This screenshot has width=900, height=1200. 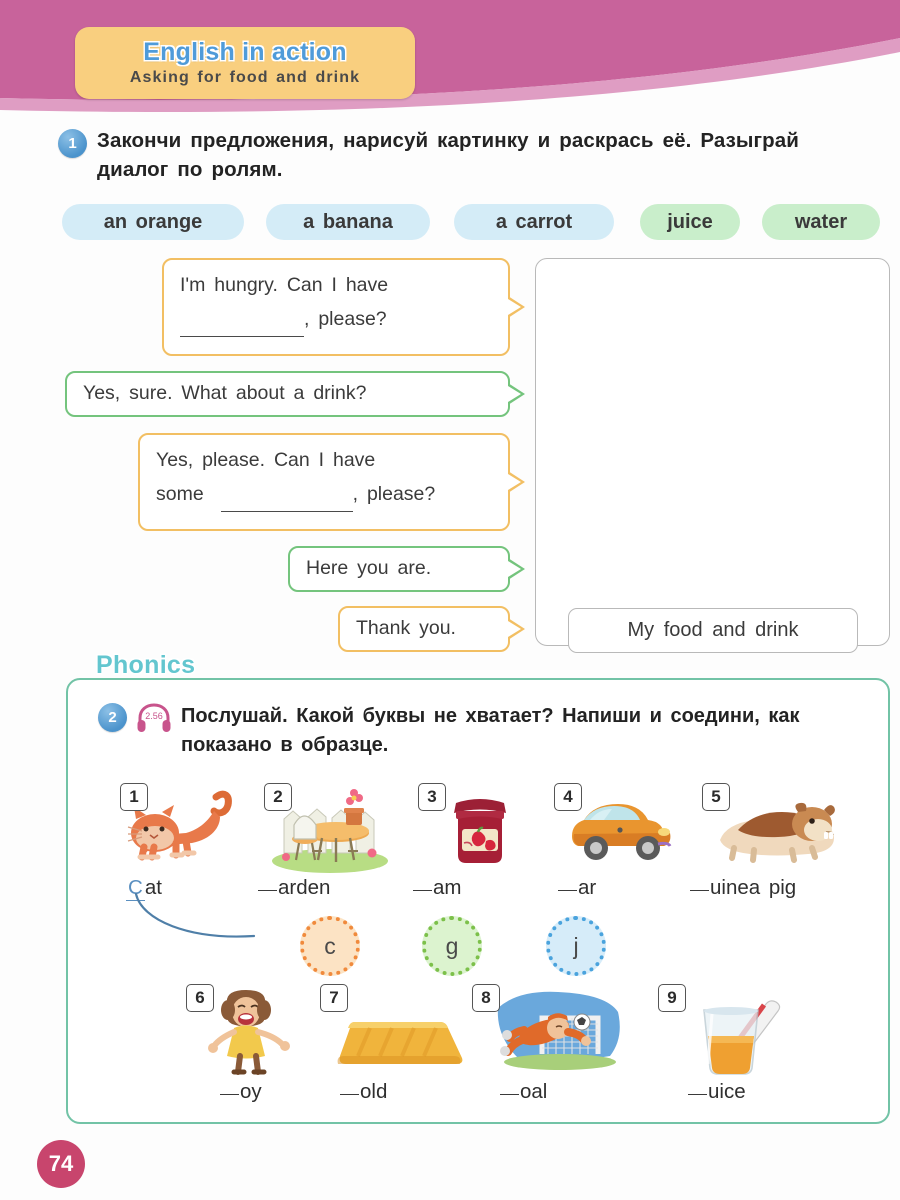 What do you see at coordinates (486, 998) in the screenshot?
I see `phonics-item-8-number: 8` at bounding box center [486, 998].